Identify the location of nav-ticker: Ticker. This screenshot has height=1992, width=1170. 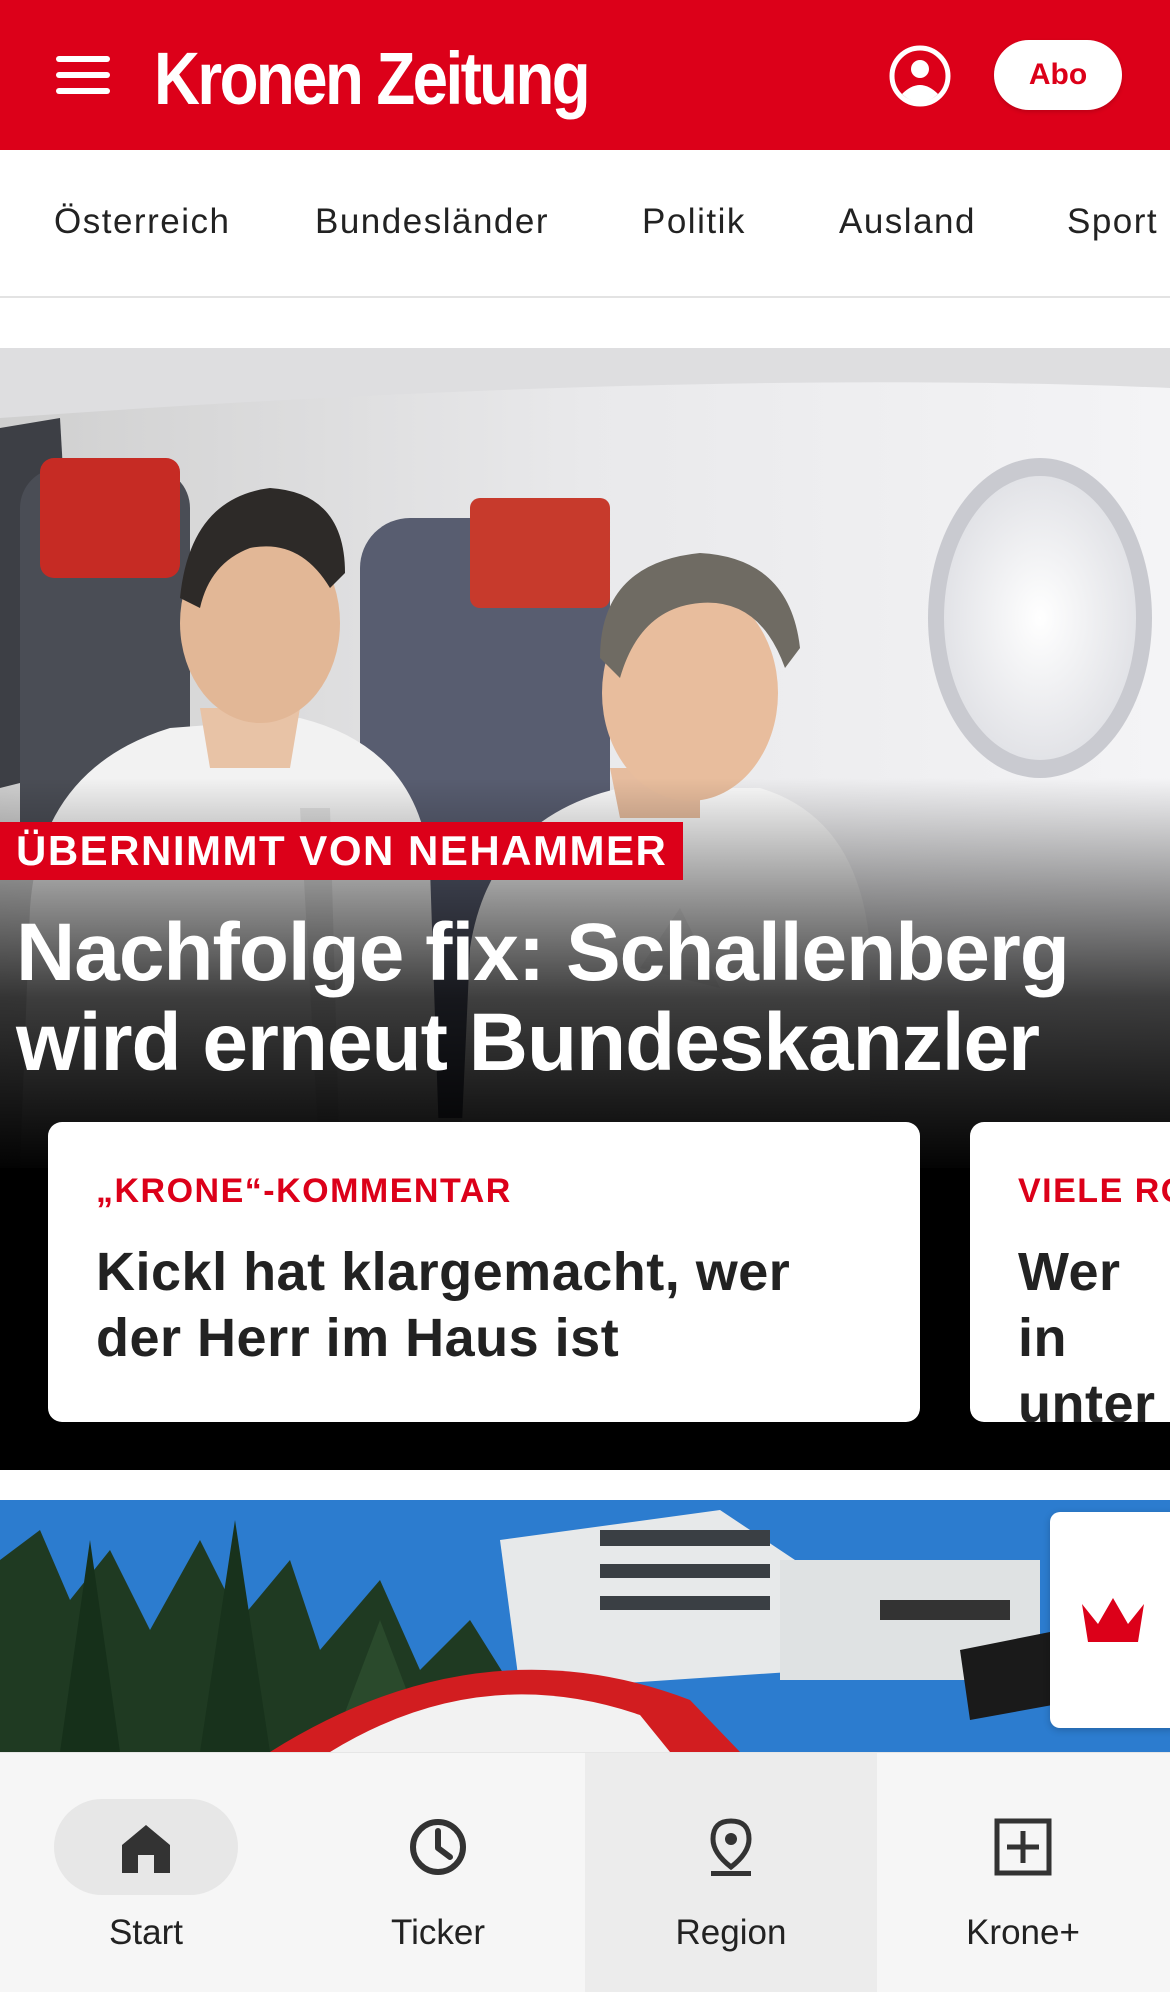
(438, 1872).